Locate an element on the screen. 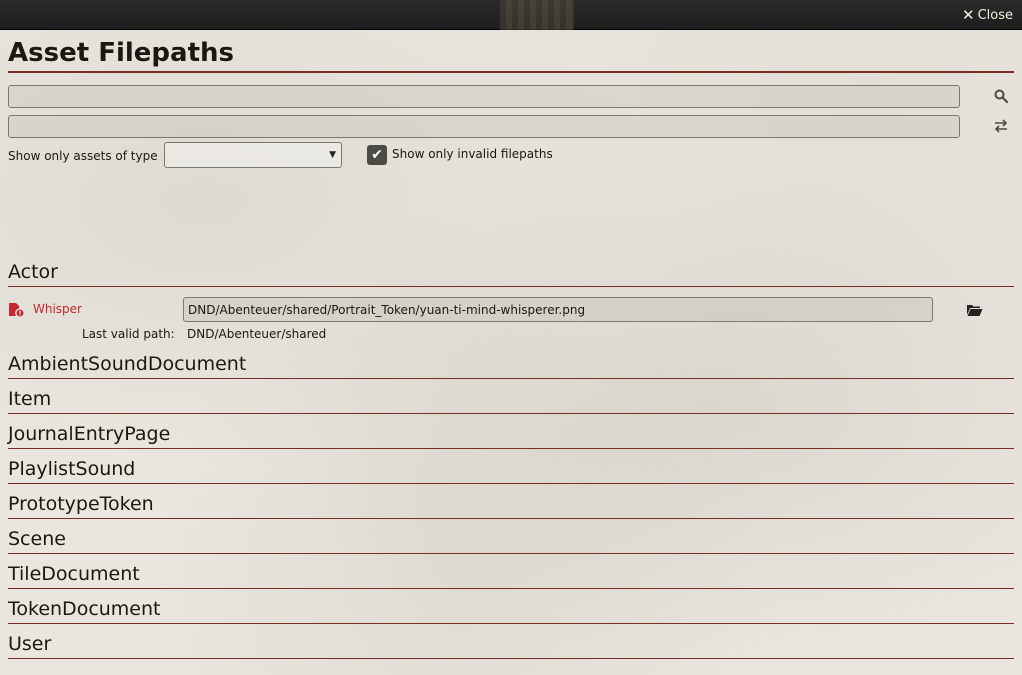 This screenshot has width=1022, height=675. exchange-icon is located at coordinates (1001, 126).